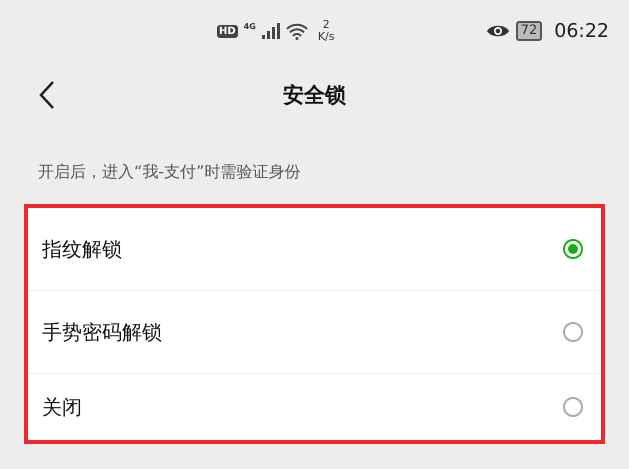 This screenshot has width=629, height=469. I want to click on network-type: 4G, so click(250, 26).